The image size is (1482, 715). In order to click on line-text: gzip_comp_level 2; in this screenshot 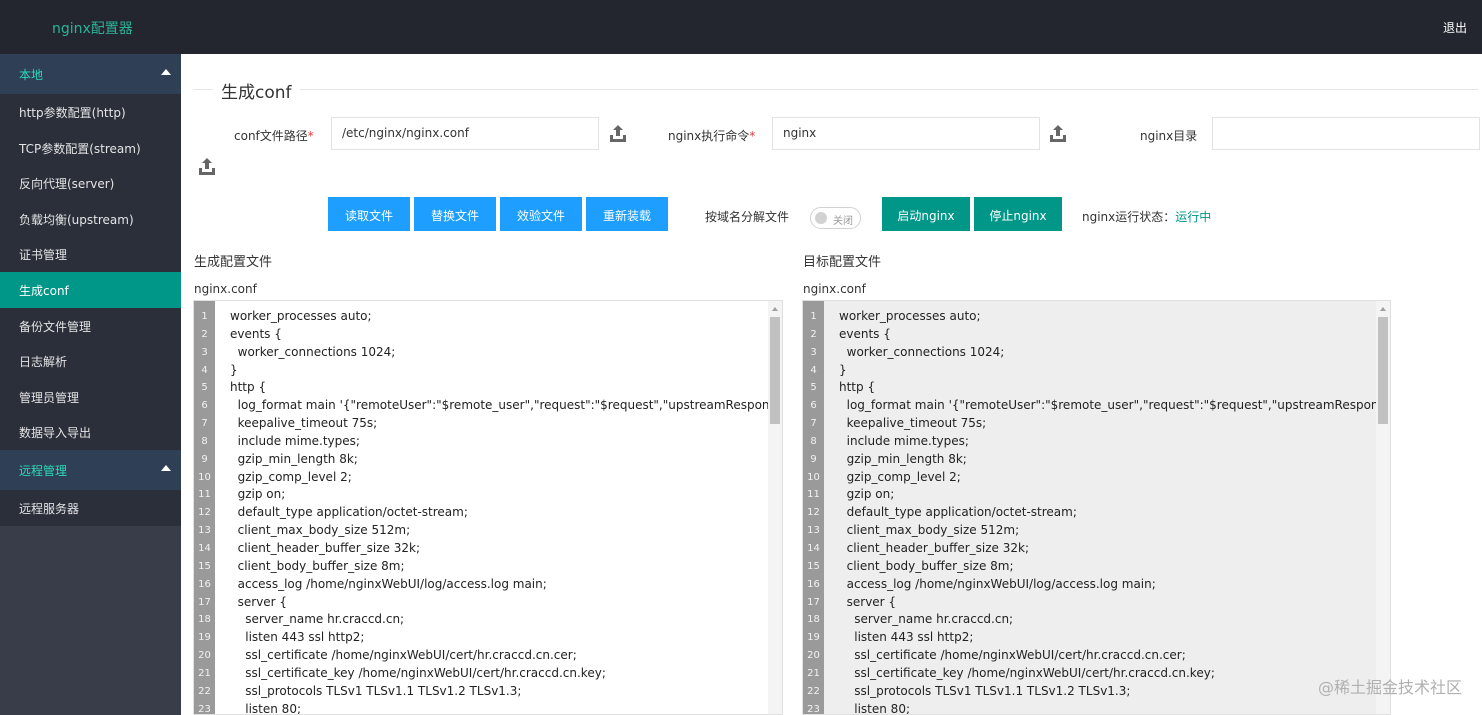, I will do `click(291, 476)`.